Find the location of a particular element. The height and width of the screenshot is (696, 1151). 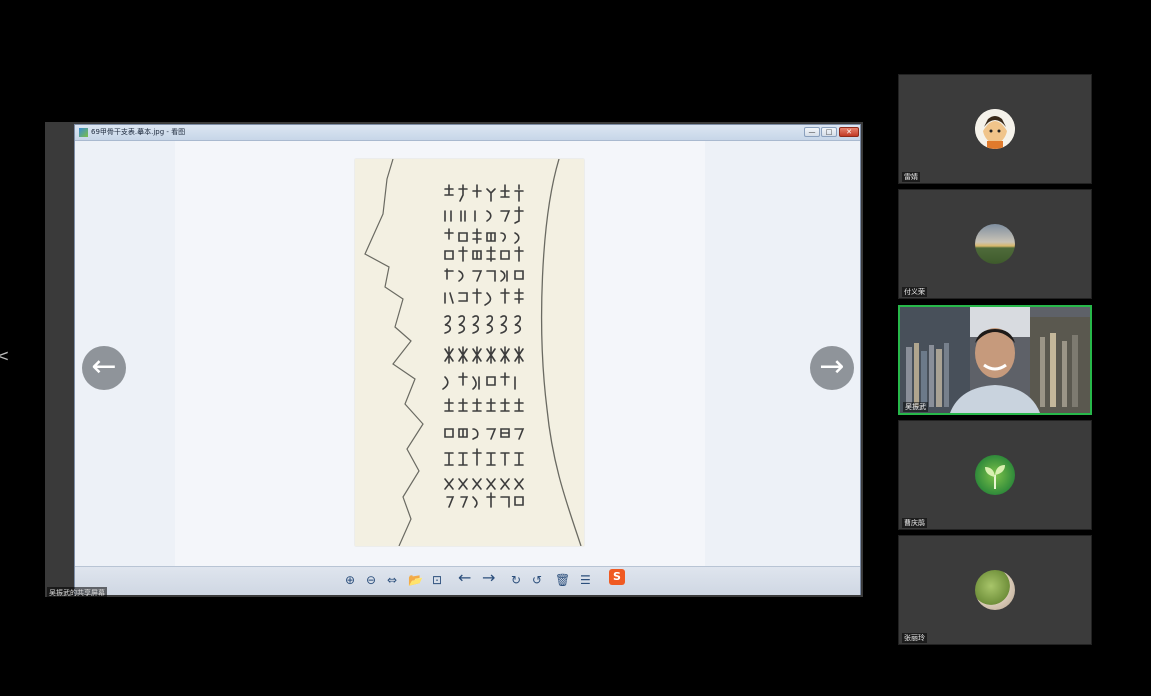

oracle-bone-rubbing-image is located at coordinates (469, 352).